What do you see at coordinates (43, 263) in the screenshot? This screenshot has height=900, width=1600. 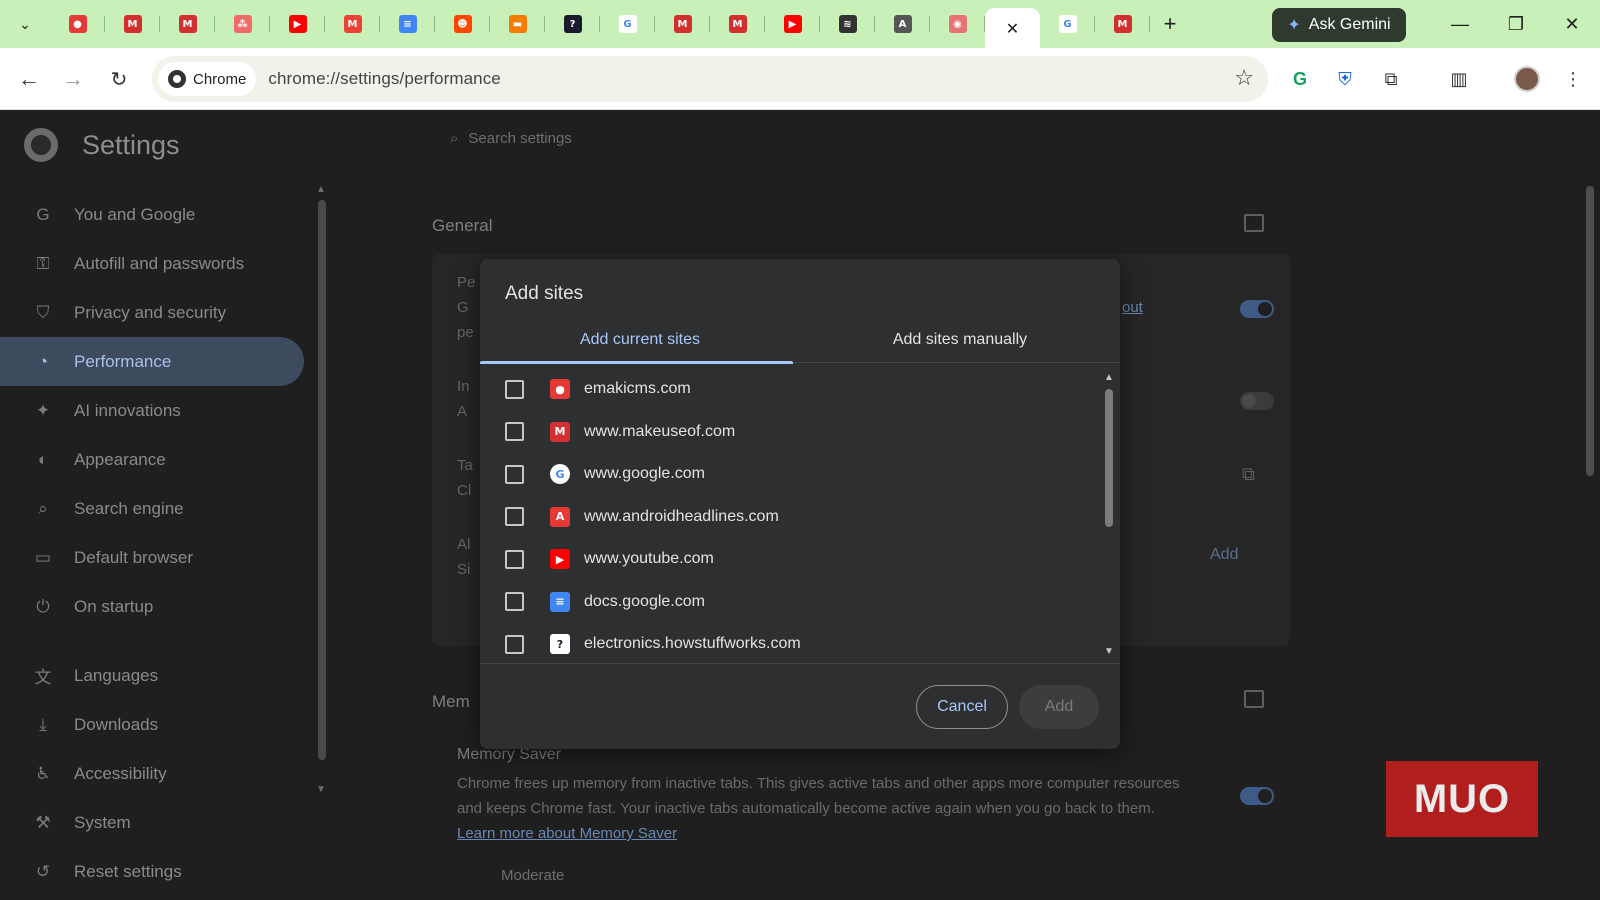 I see `autofill-and-passwords-icon: ⚿` at bounding box center [43, 263].